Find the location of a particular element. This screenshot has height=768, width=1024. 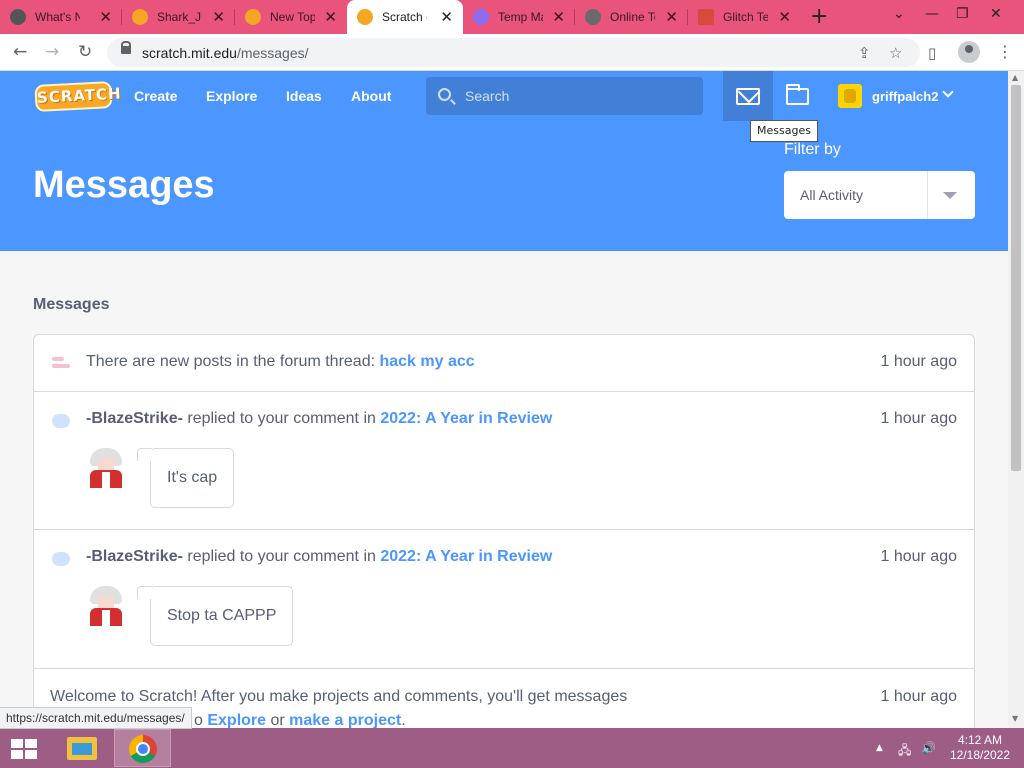

minimize-icon: — is located at coordinates (932, 14).